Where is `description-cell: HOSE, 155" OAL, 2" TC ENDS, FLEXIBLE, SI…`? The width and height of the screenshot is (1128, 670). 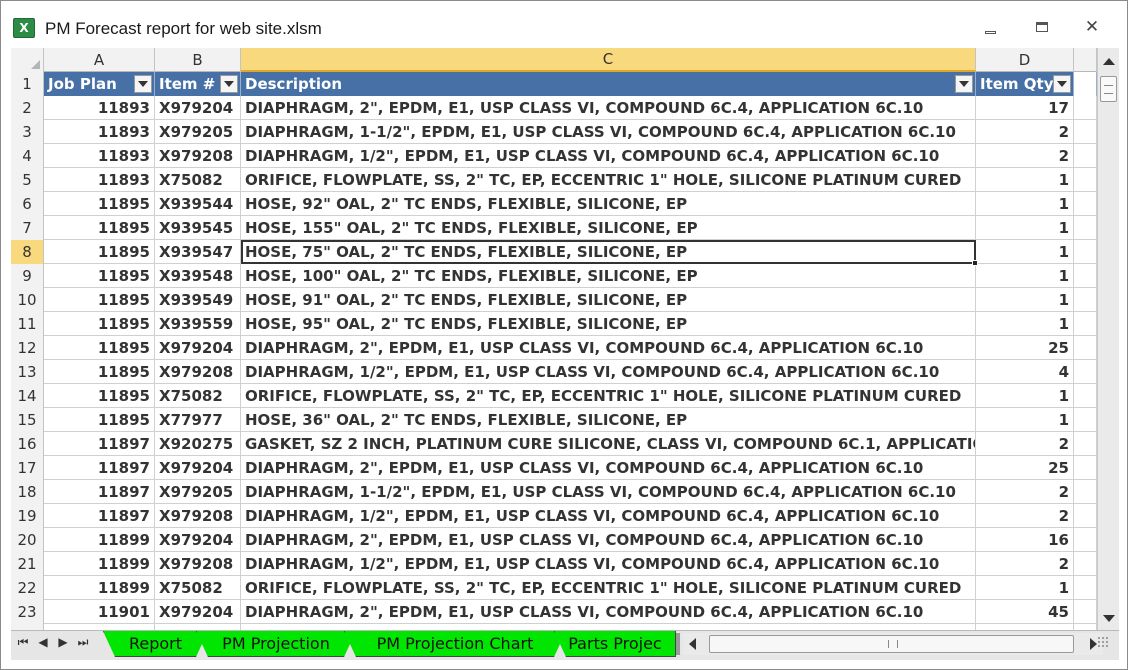
description-cell: HOSE, 155" OAL, 2" TC ENDS, FLEXIBLE, SI… is located at coordinates (608, 228).